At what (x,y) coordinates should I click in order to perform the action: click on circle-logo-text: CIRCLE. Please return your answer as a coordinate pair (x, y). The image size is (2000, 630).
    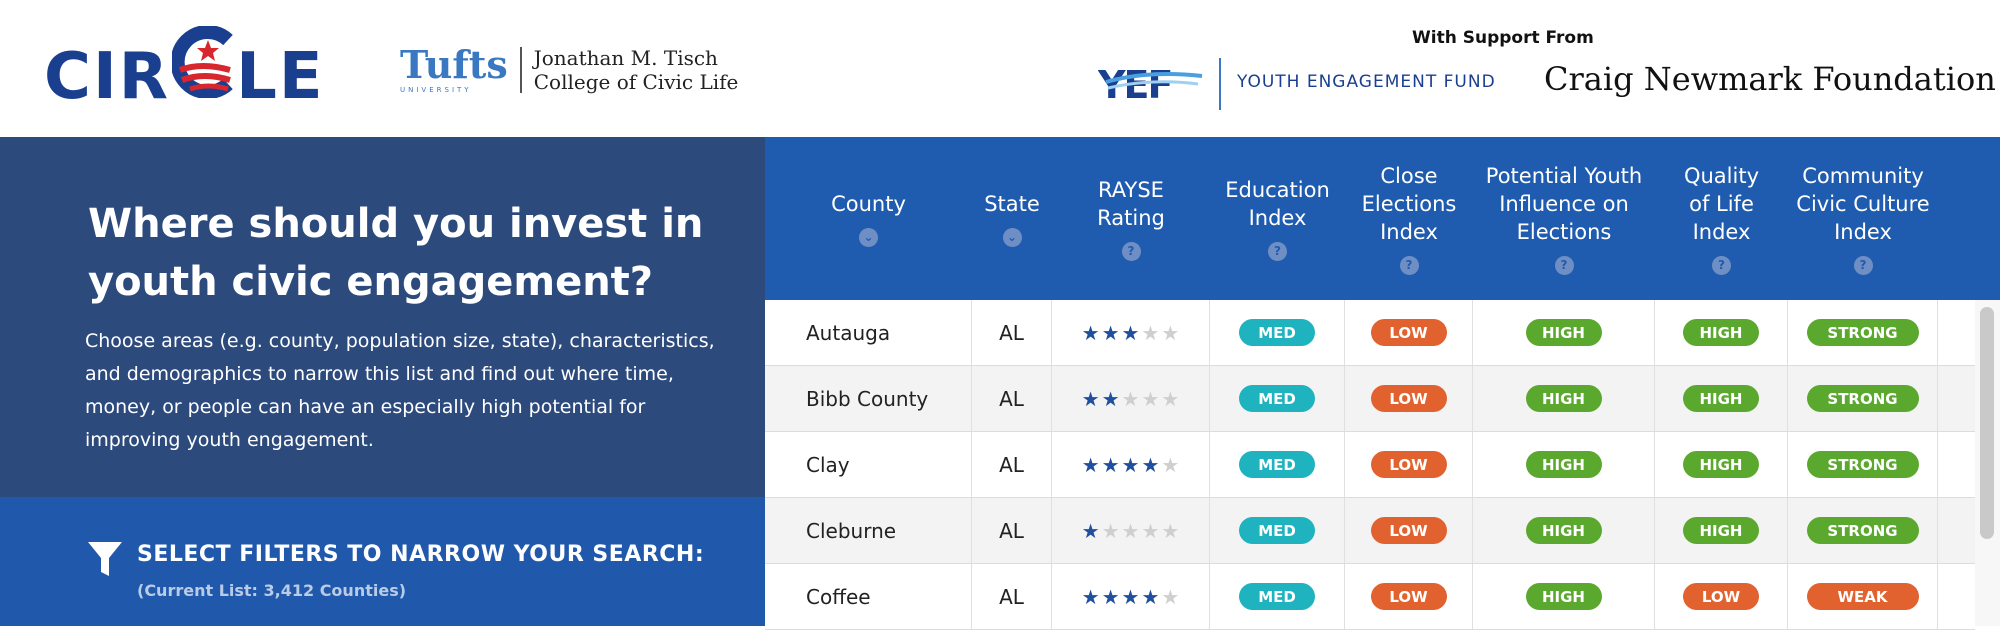
    Looking at the image, I should click on (184, 70).